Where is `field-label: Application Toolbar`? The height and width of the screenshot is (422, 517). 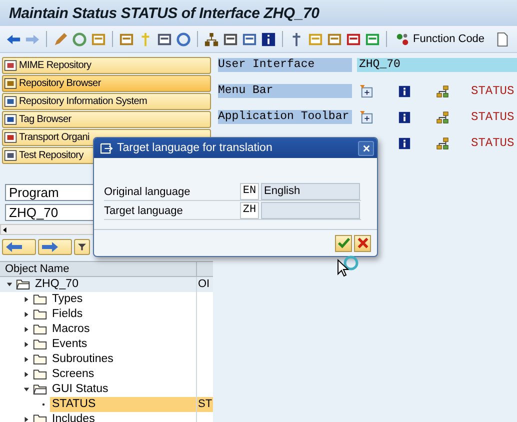 field-label: Application Toolbar is located at coordinates (285, 117).